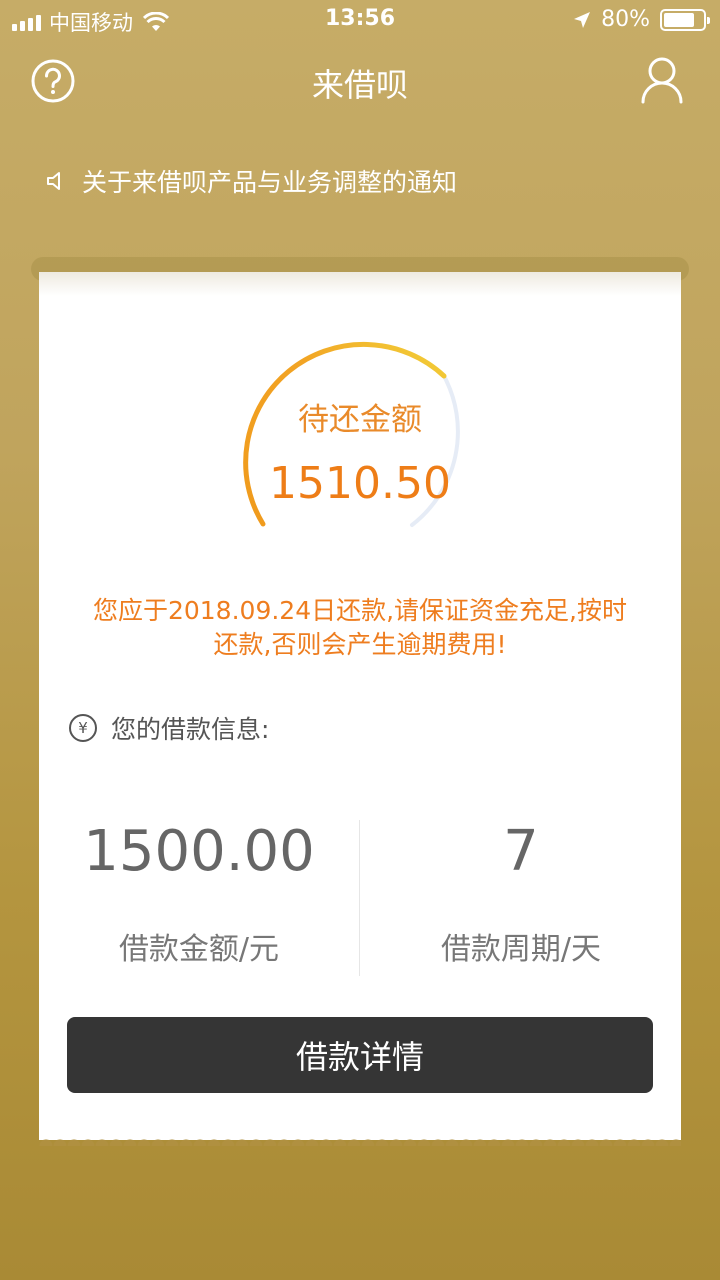 The height and width of the screenshot is (1280, 720). What do you see at coordinates (360, 284) in the screenshot?
I see `card-top-shade` at bounding box center [360, 284].